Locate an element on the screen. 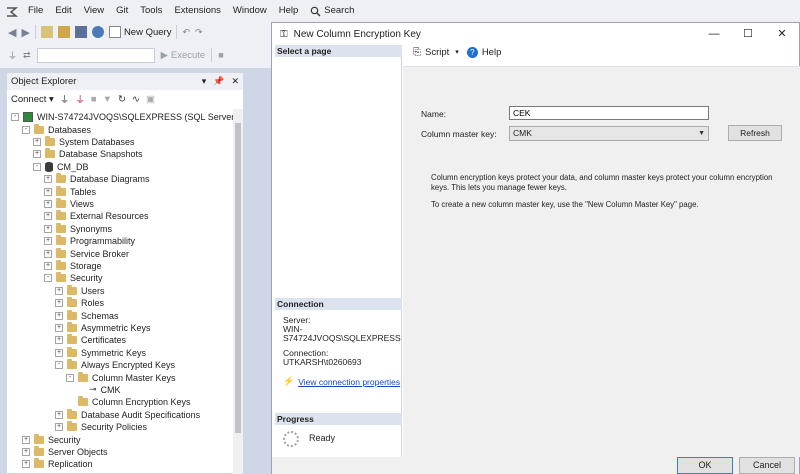 This screenshot has height=474, width=800. menu-file: File is located at coordinates (35, 11).